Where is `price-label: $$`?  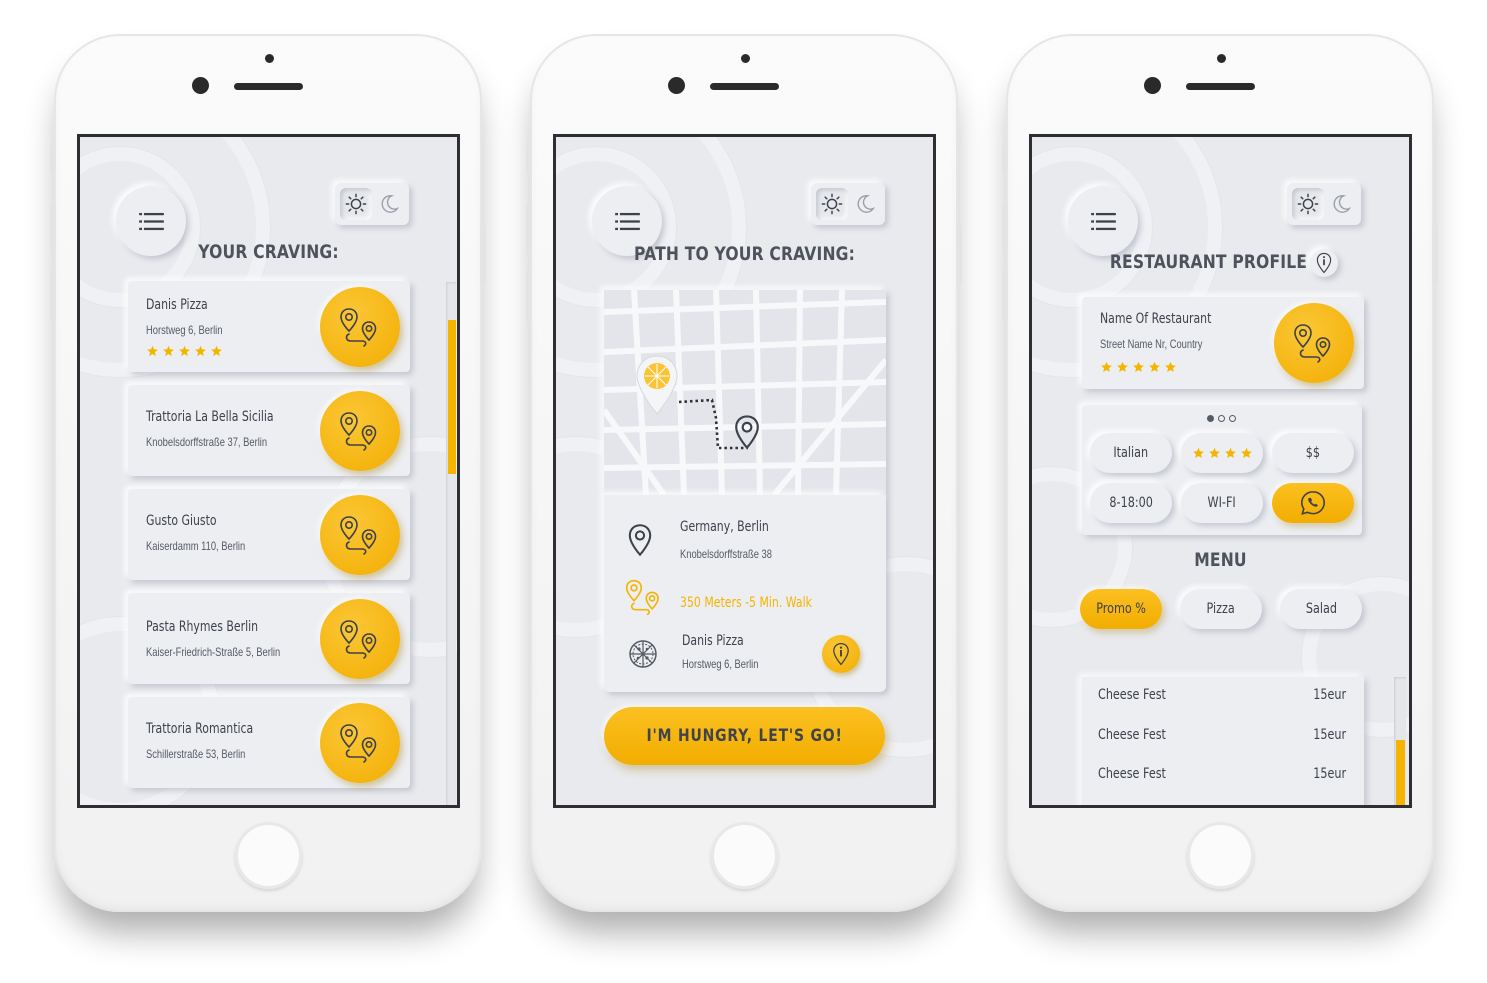
price-label: $$ is located at coordinates (1313, 453).